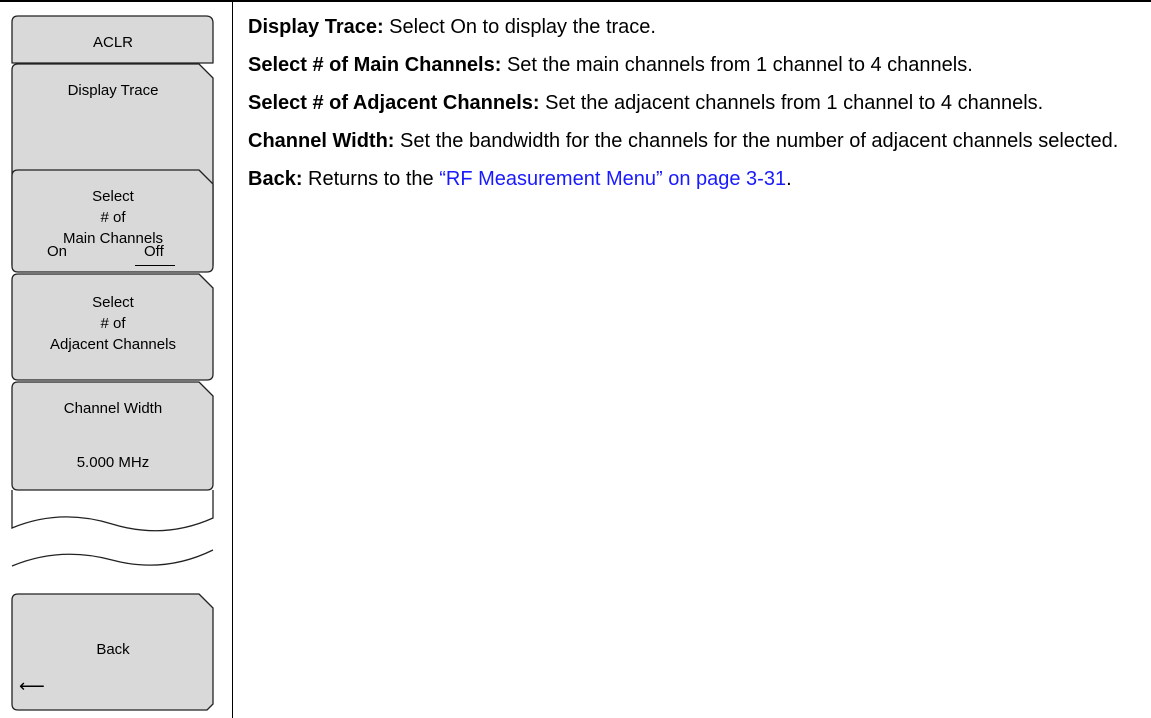  I want to click on term: Select # of Adjacent Channels:, so click(394, 103).